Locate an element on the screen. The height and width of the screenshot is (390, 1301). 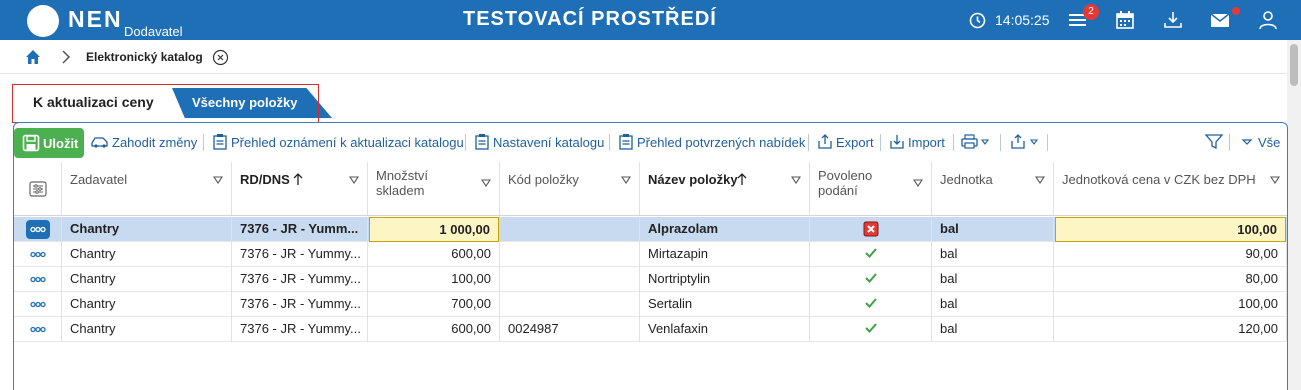
home-icon is located at coordinates (33, 57).